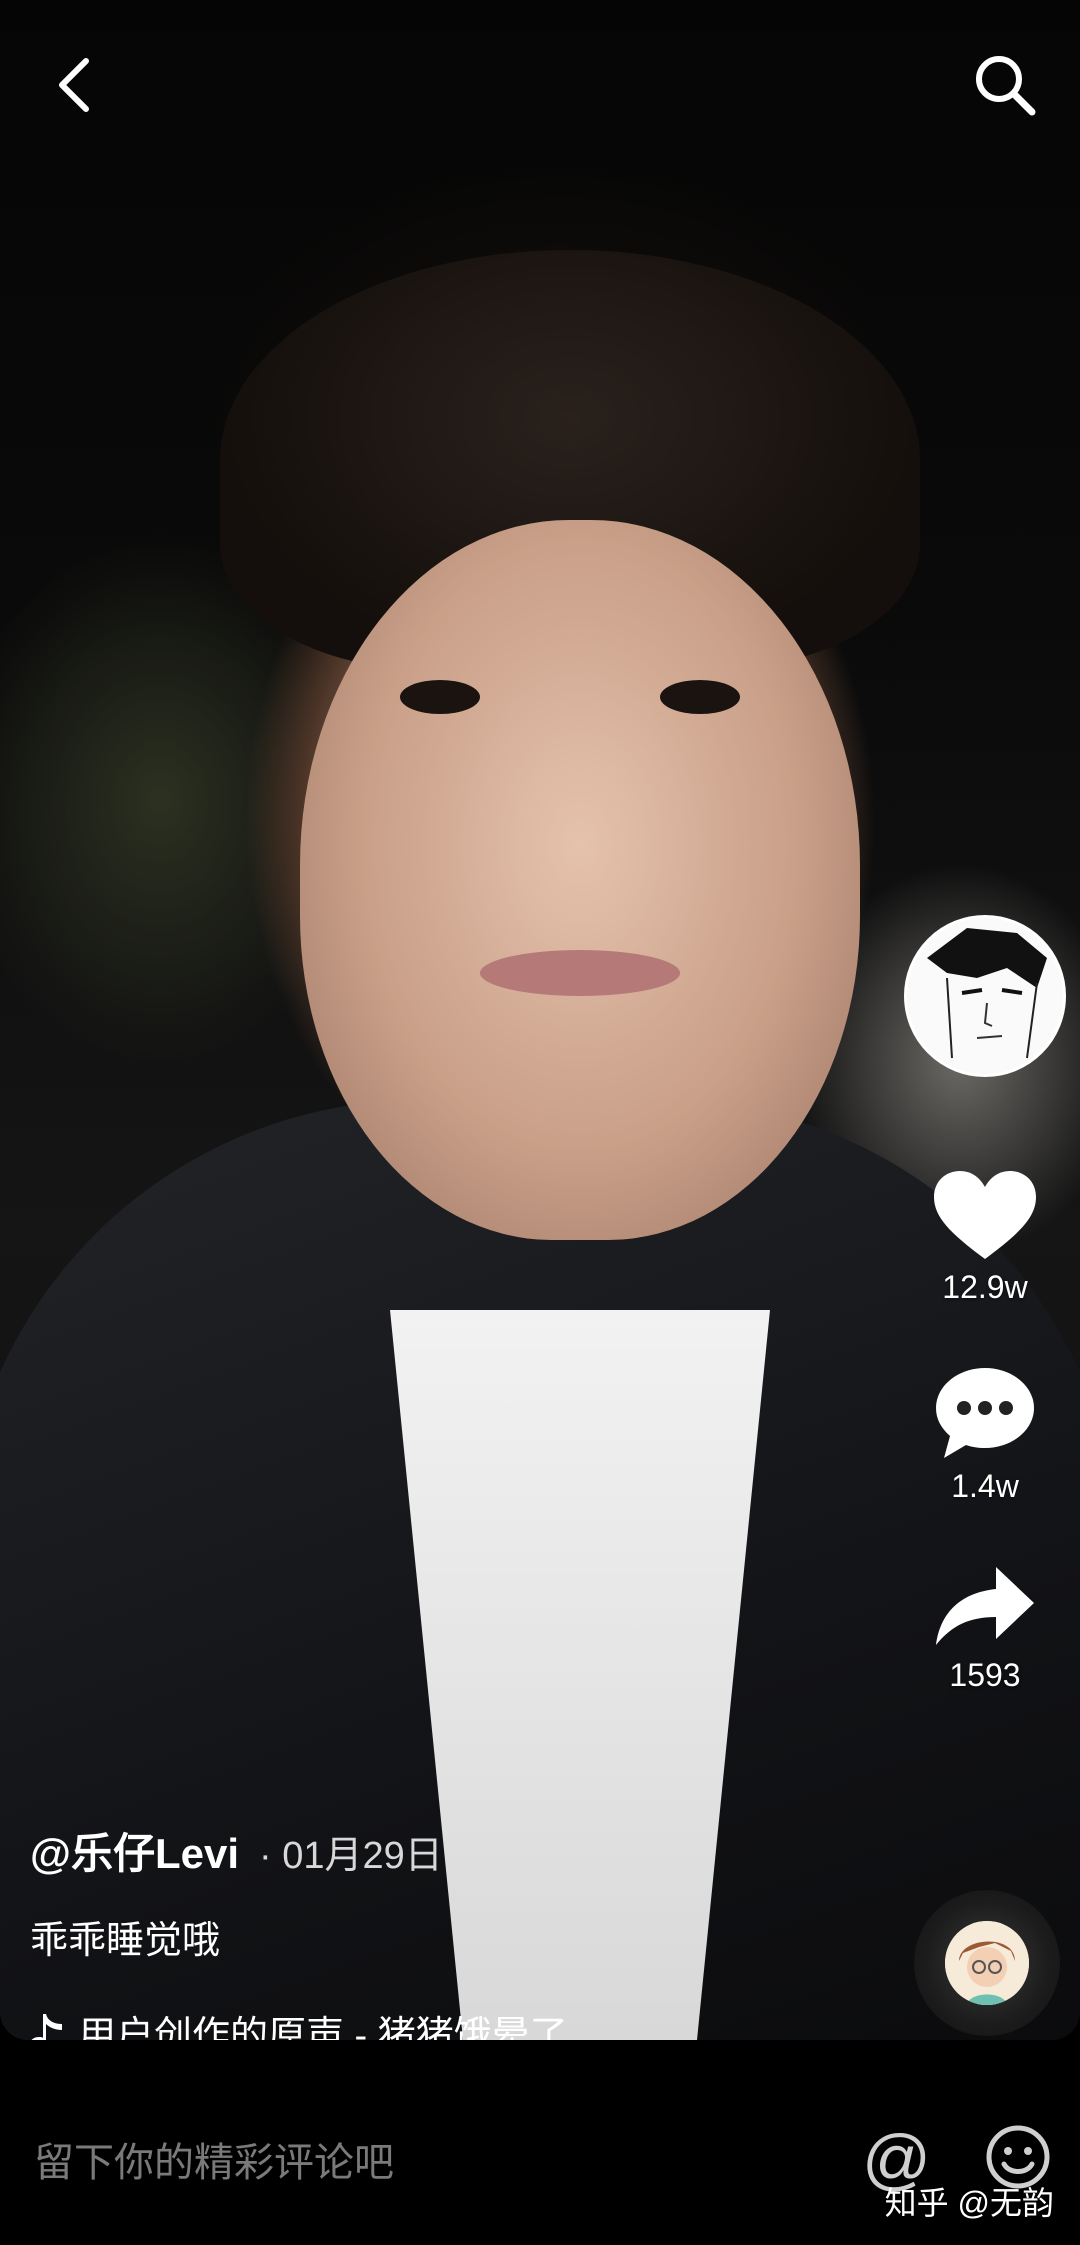 This screenshot has width=1080, height=2245. Describe the element at coordinates (969, 2203) in the screenshot. I see `watermark: 知乎 @无韵` at that location.